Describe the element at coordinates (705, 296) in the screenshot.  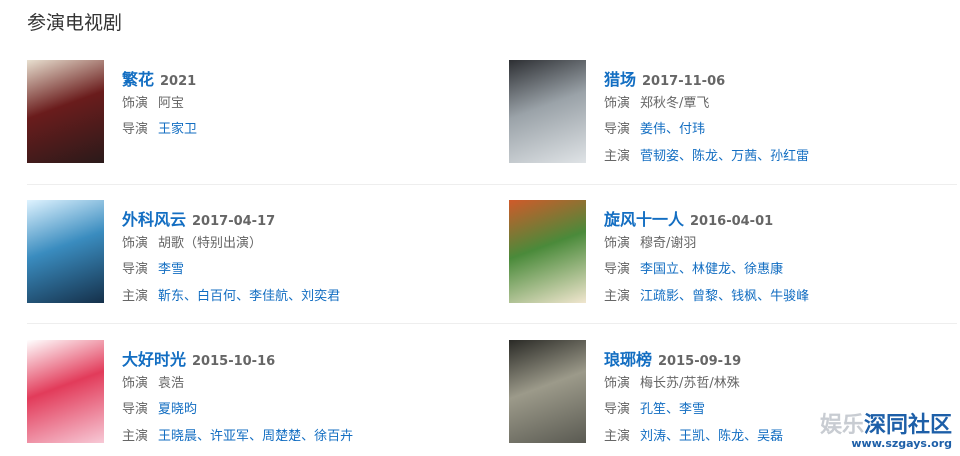
I see `cast-link: 曾黎` at that location.